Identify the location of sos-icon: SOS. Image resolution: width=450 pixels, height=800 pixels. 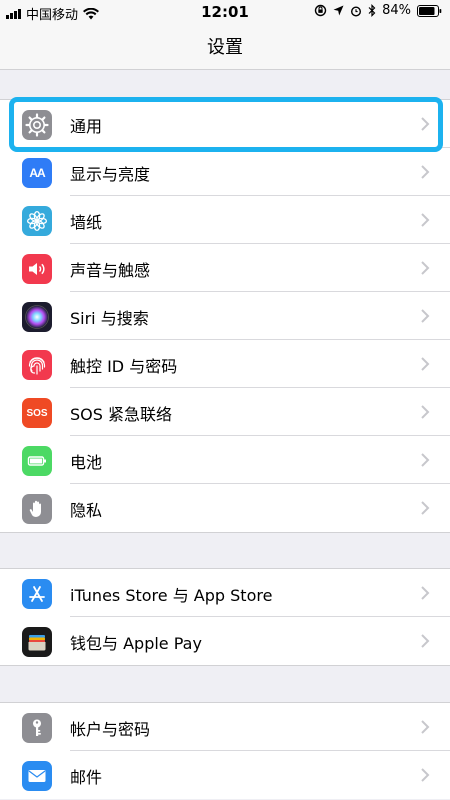
(37, 413).